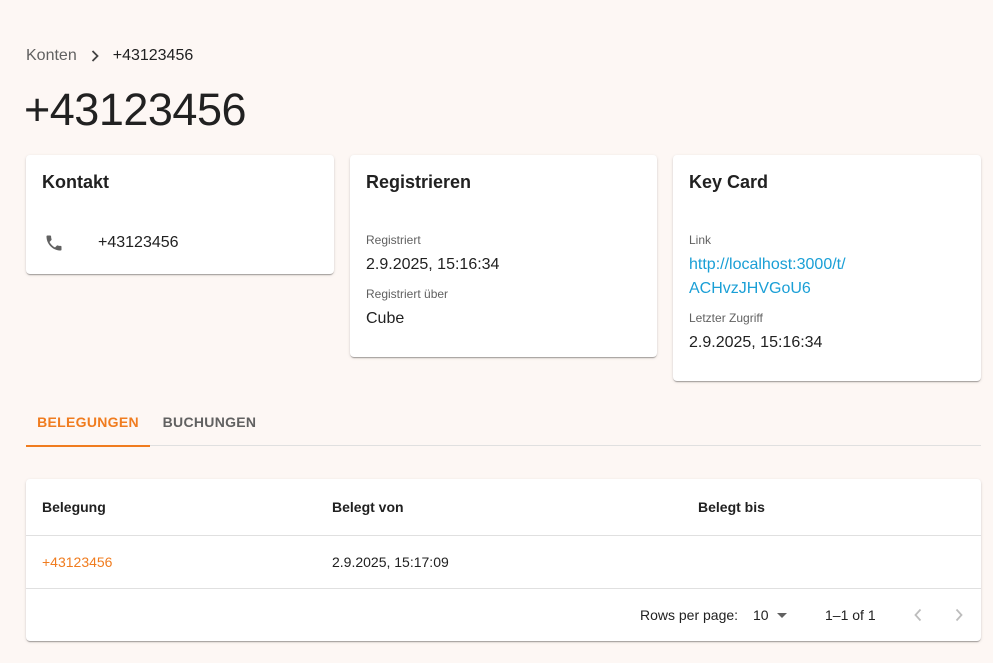 Image resolution: width=993 pixels, height=663 pixels. I want to click on table-header-row: Belegung Belegt von Belegt bis, so click(503, 507).